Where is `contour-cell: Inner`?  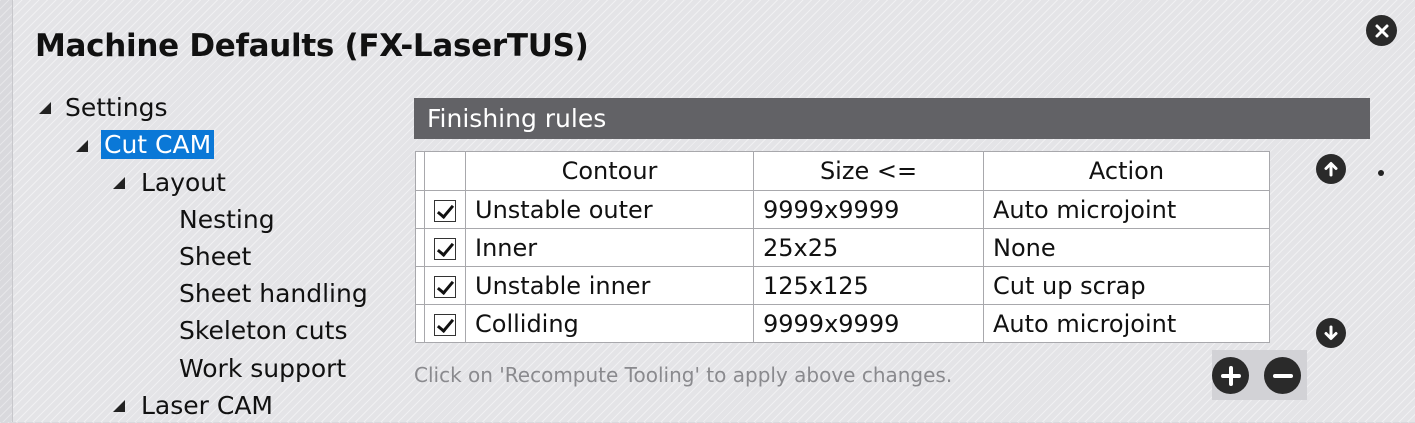
contour-cell: Inner is located at coordinates (609, 247).